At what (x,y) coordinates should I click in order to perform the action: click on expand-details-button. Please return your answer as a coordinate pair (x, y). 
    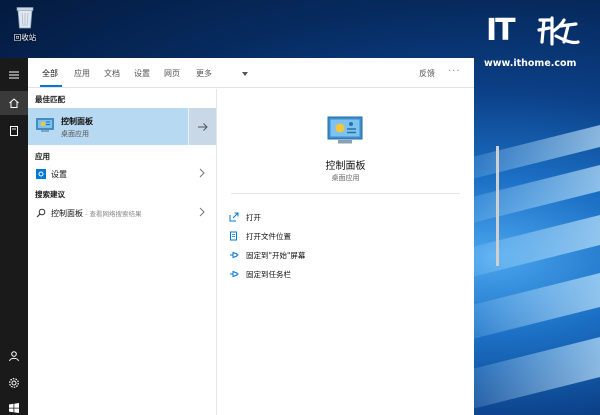
    Looking at the image, I should click on (202, 126).